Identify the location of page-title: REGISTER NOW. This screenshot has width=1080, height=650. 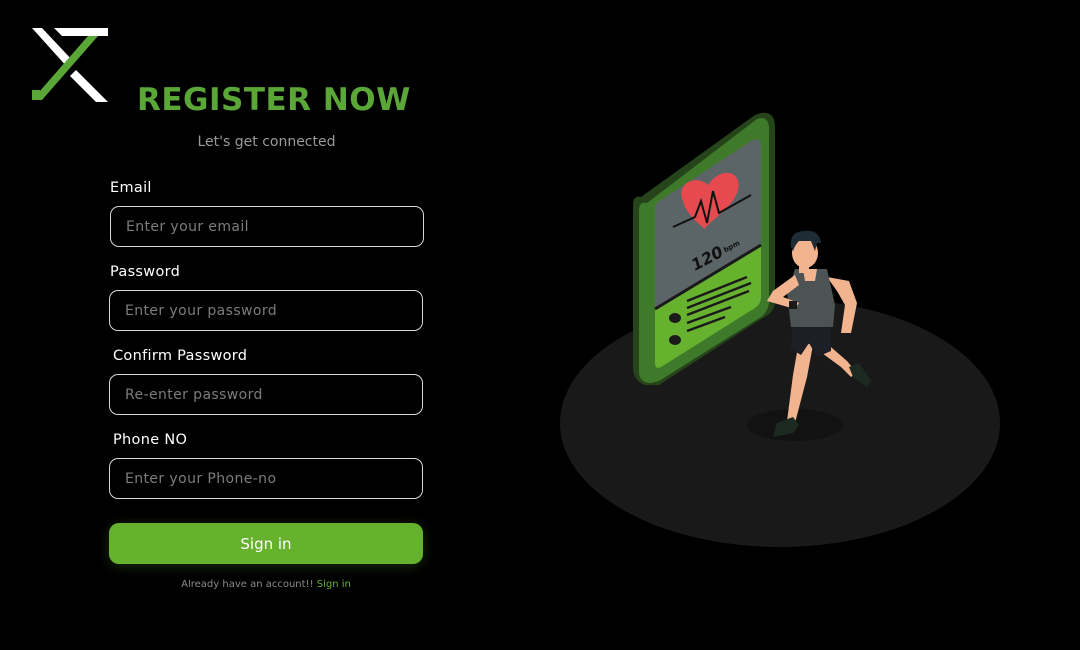
(274, 100).